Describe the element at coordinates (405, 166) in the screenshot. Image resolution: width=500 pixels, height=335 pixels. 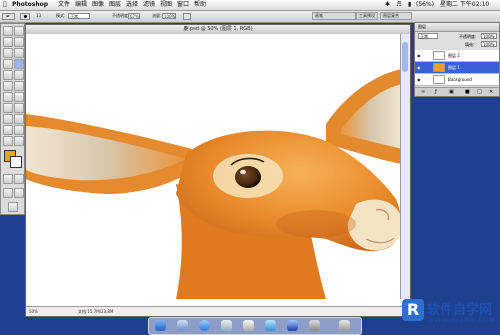
I see `vertical-scrollbar` at that location.